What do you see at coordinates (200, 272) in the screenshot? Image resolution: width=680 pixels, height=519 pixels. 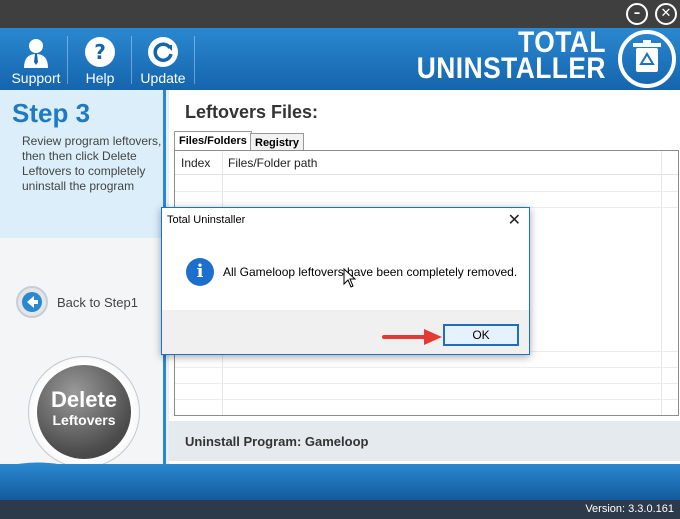 I see `info-icon: i` at bounding box center [200, 272].